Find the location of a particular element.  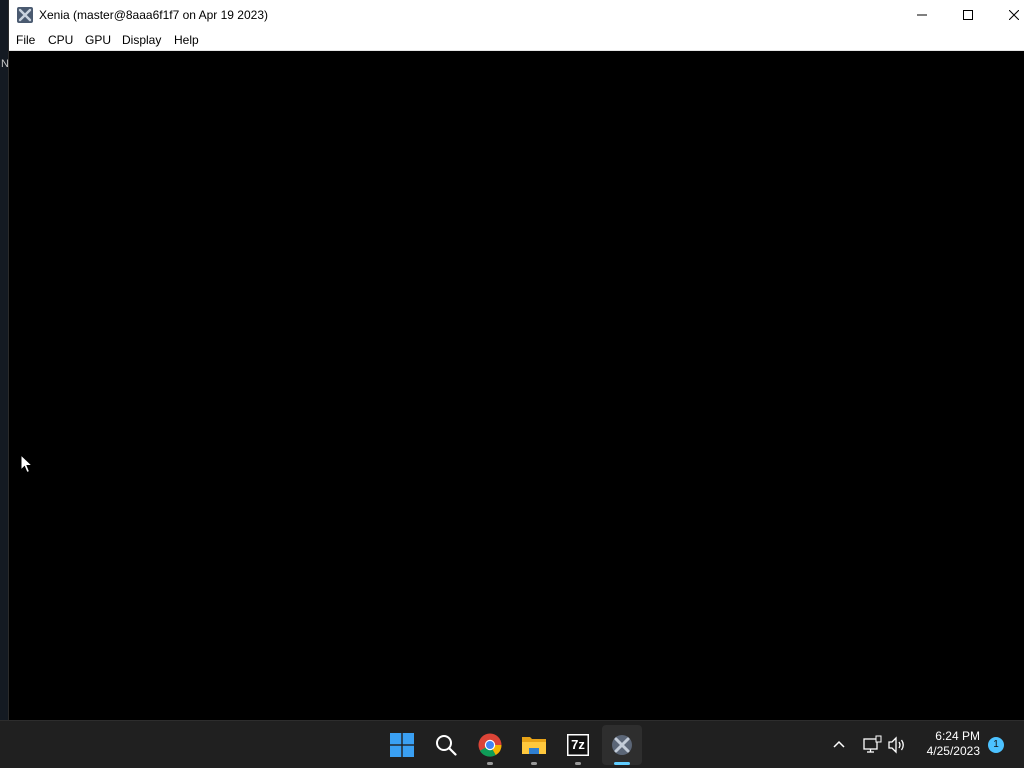

search-button is located at coordinates (446, 745).